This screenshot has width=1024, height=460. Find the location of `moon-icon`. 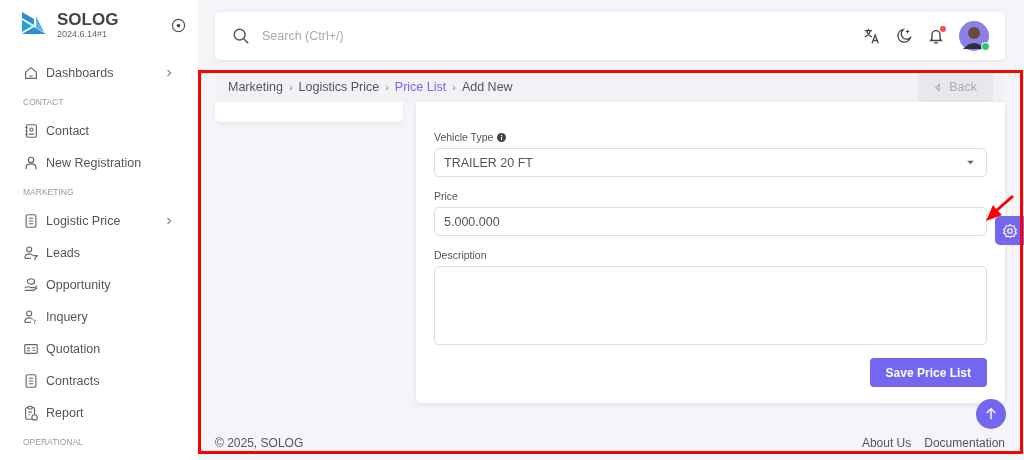

moon-icon is located at coordinates (904, 36).